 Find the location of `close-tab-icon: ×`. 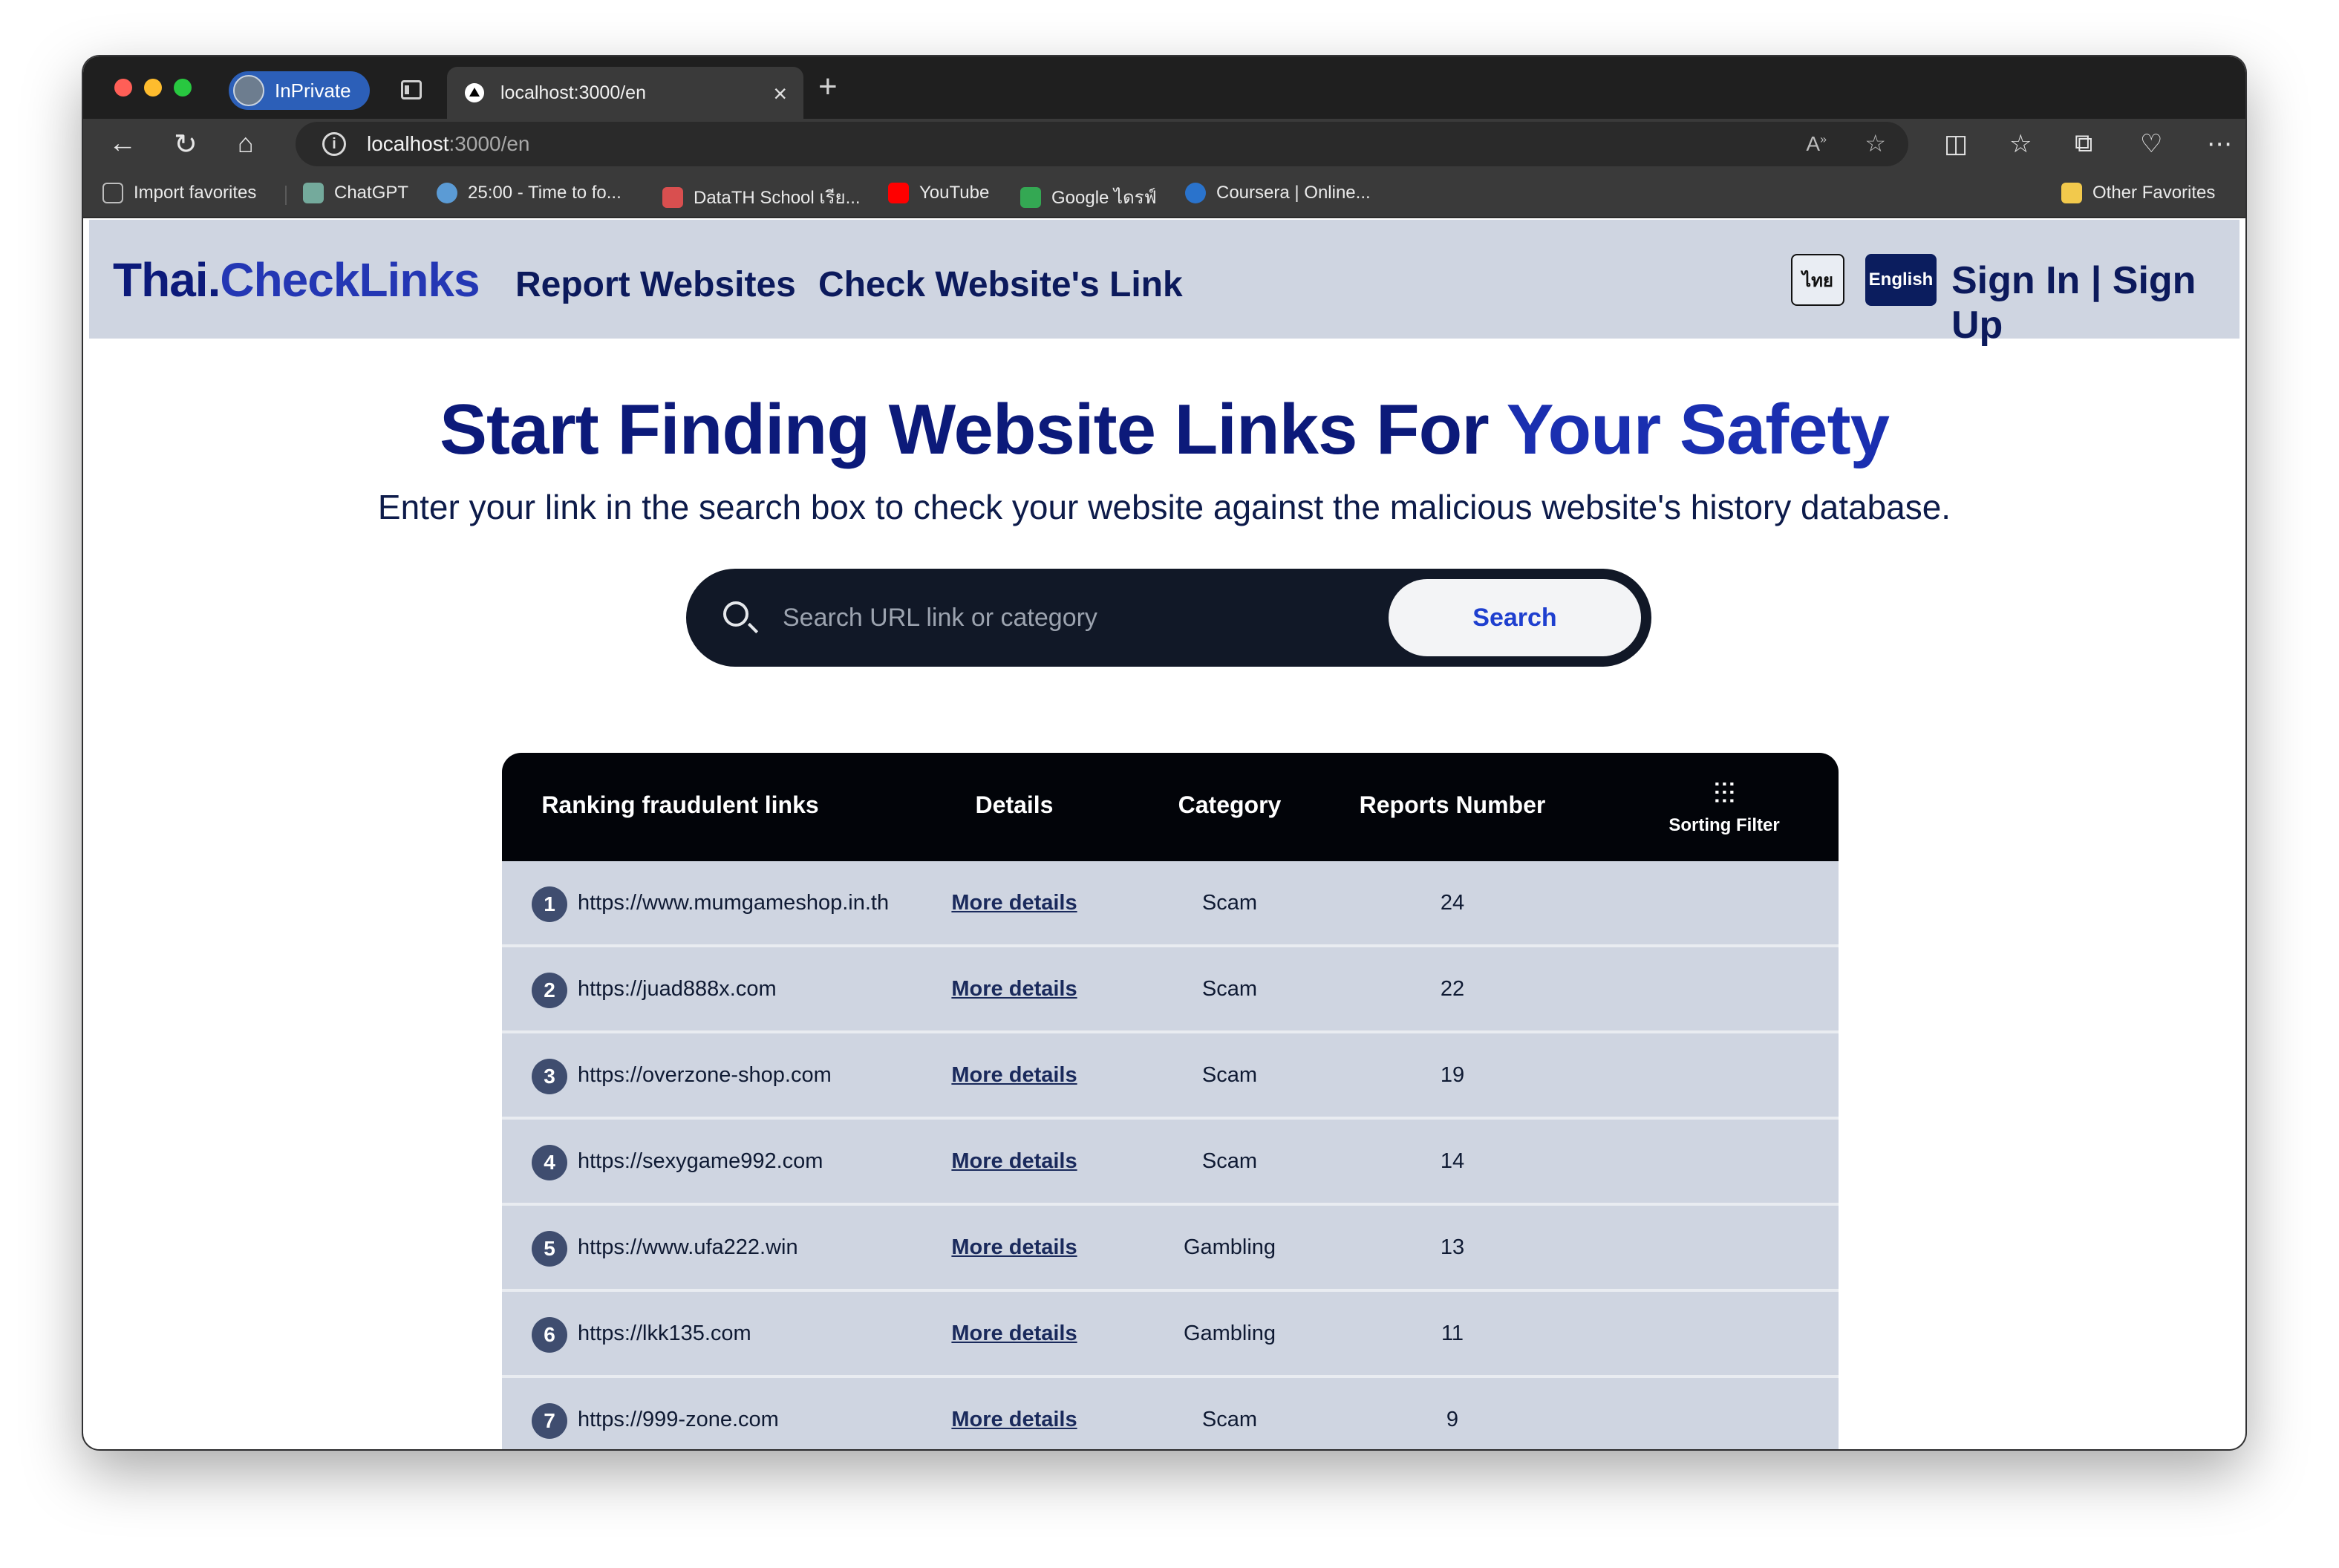

close-tab-icon: × is located at coordinates (780, 94).